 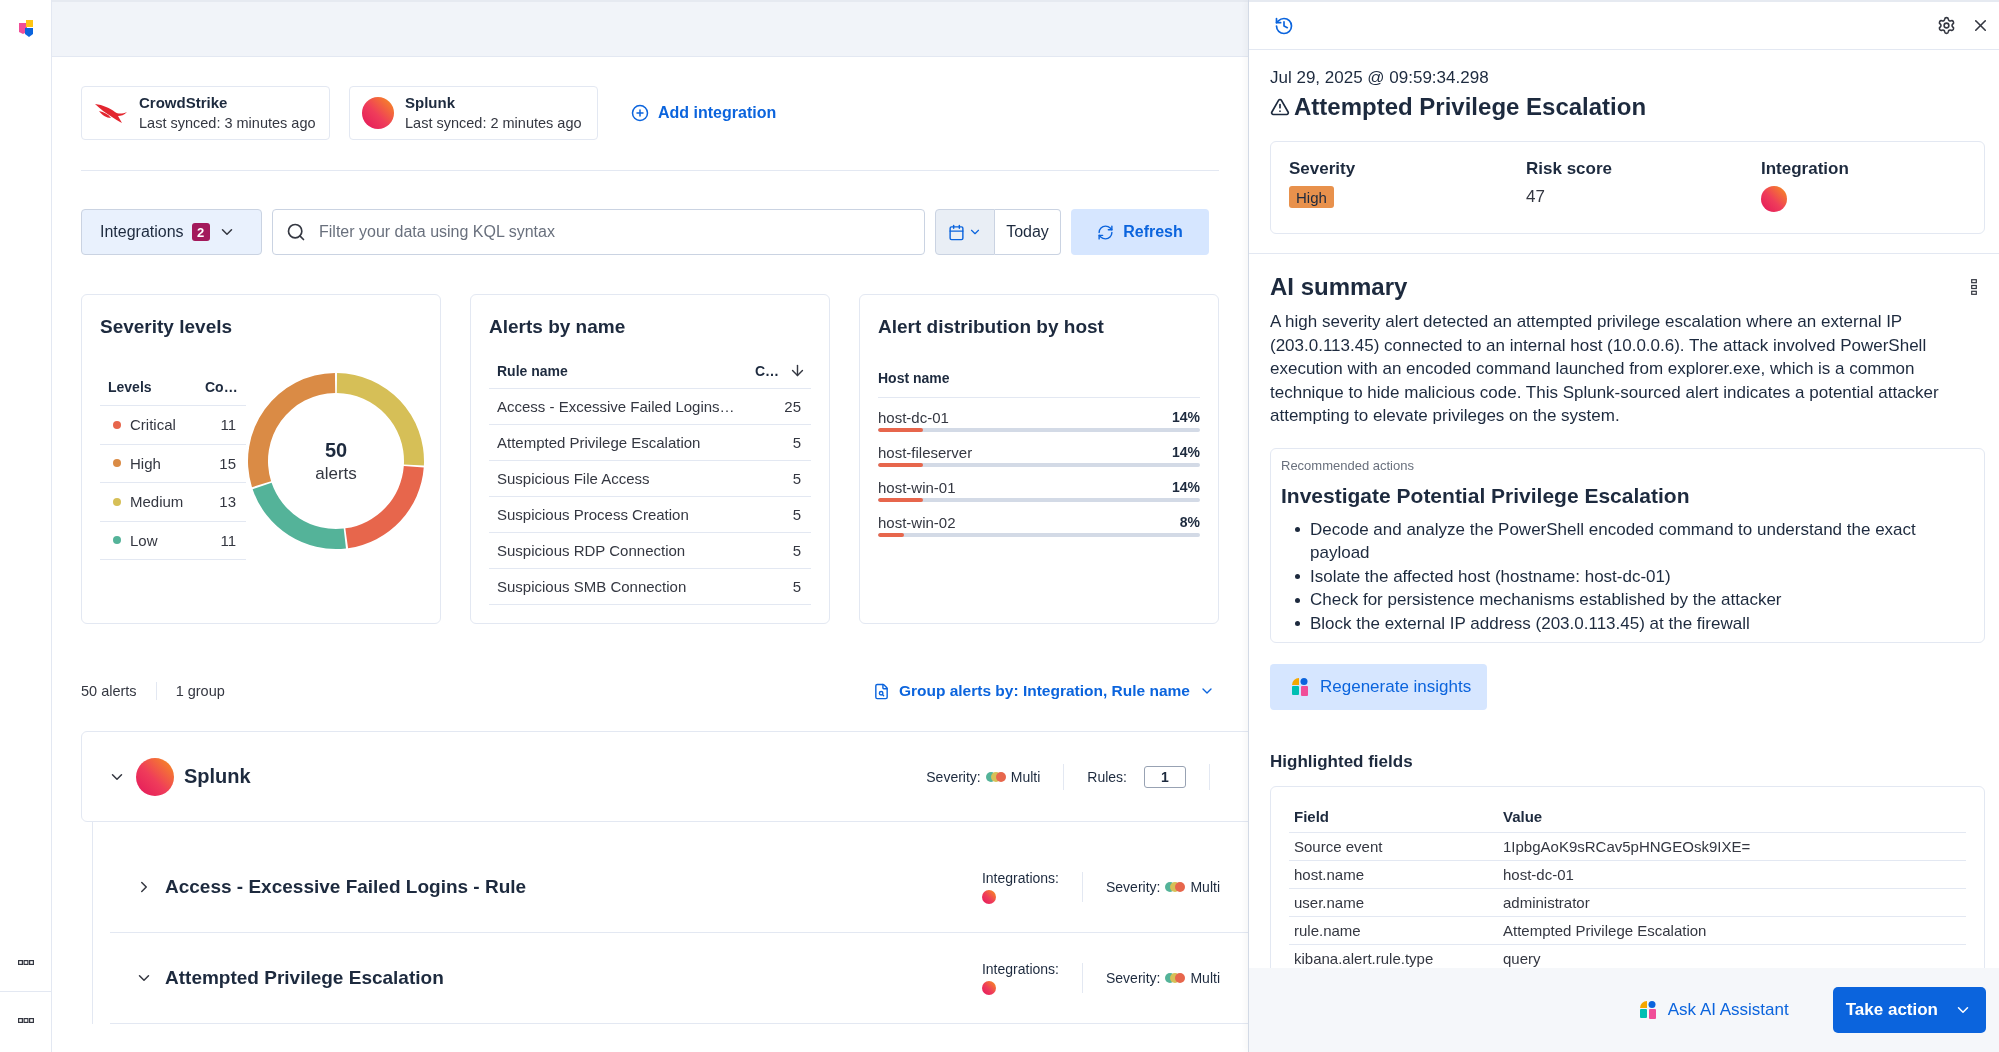 What do you see at coordinates (1280, 107) in the screenshot?
I see `warning-icon` at bounding box center [1280, 107].